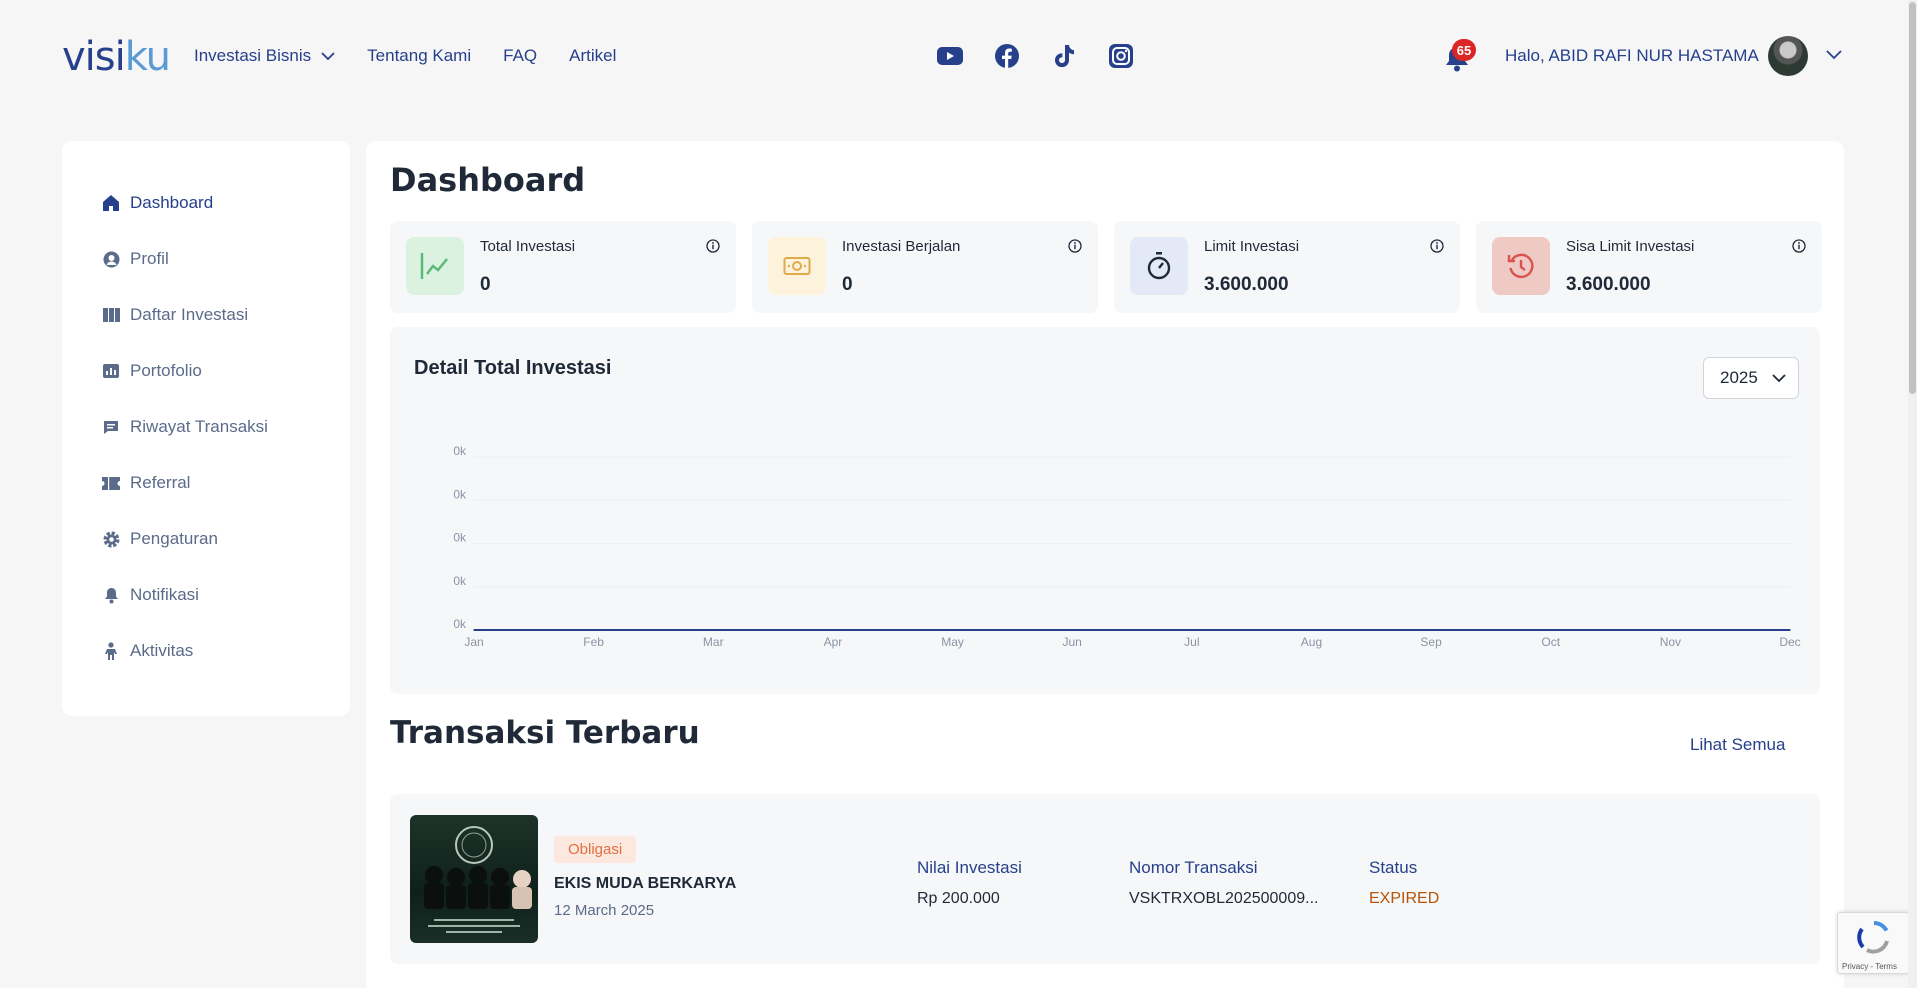  What do you see at coordinates (952, 642) in the screenshot?
I see `x-tick-label: May` at bounding box center [952, 642].